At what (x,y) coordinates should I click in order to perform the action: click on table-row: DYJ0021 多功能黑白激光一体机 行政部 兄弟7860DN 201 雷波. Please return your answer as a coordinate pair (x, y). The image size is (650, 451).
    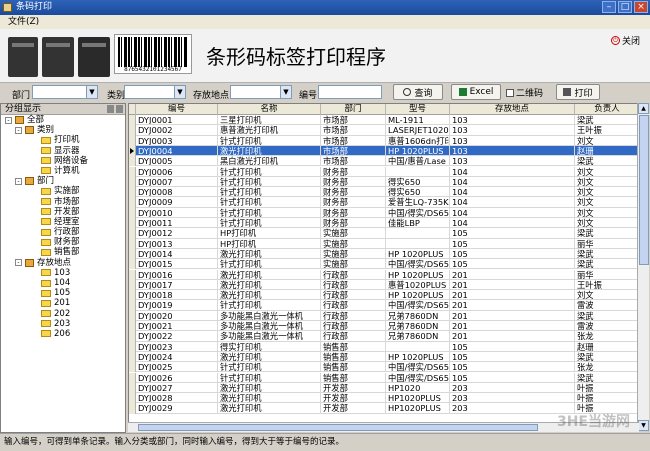
    Looking at the image, I should click on (383, 326).